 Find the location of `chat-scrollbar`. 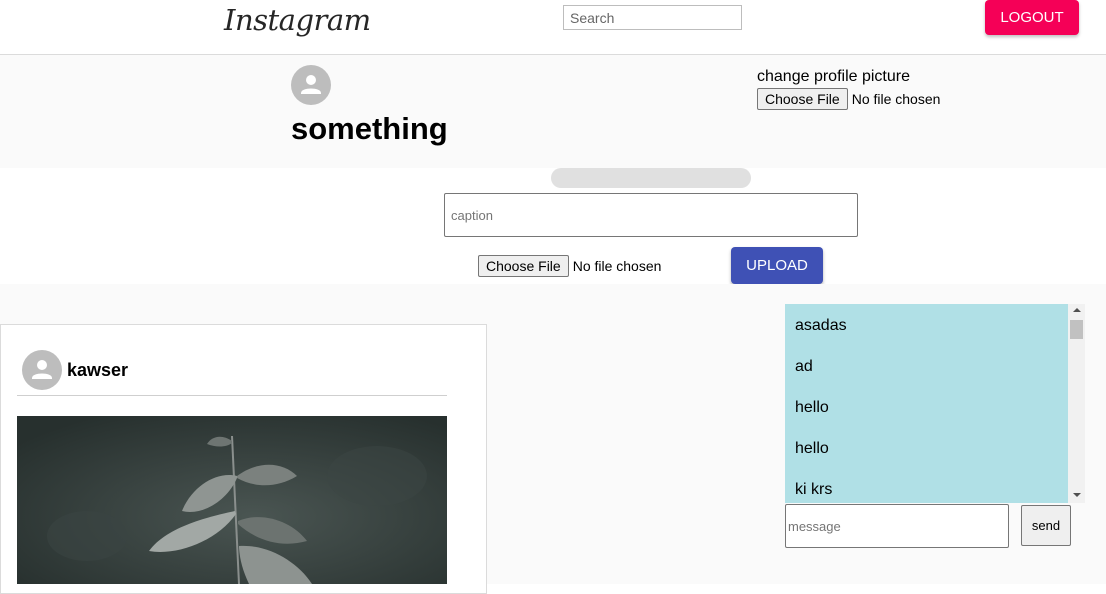

chat-scrollbar is located at coordinates (1076, 403).